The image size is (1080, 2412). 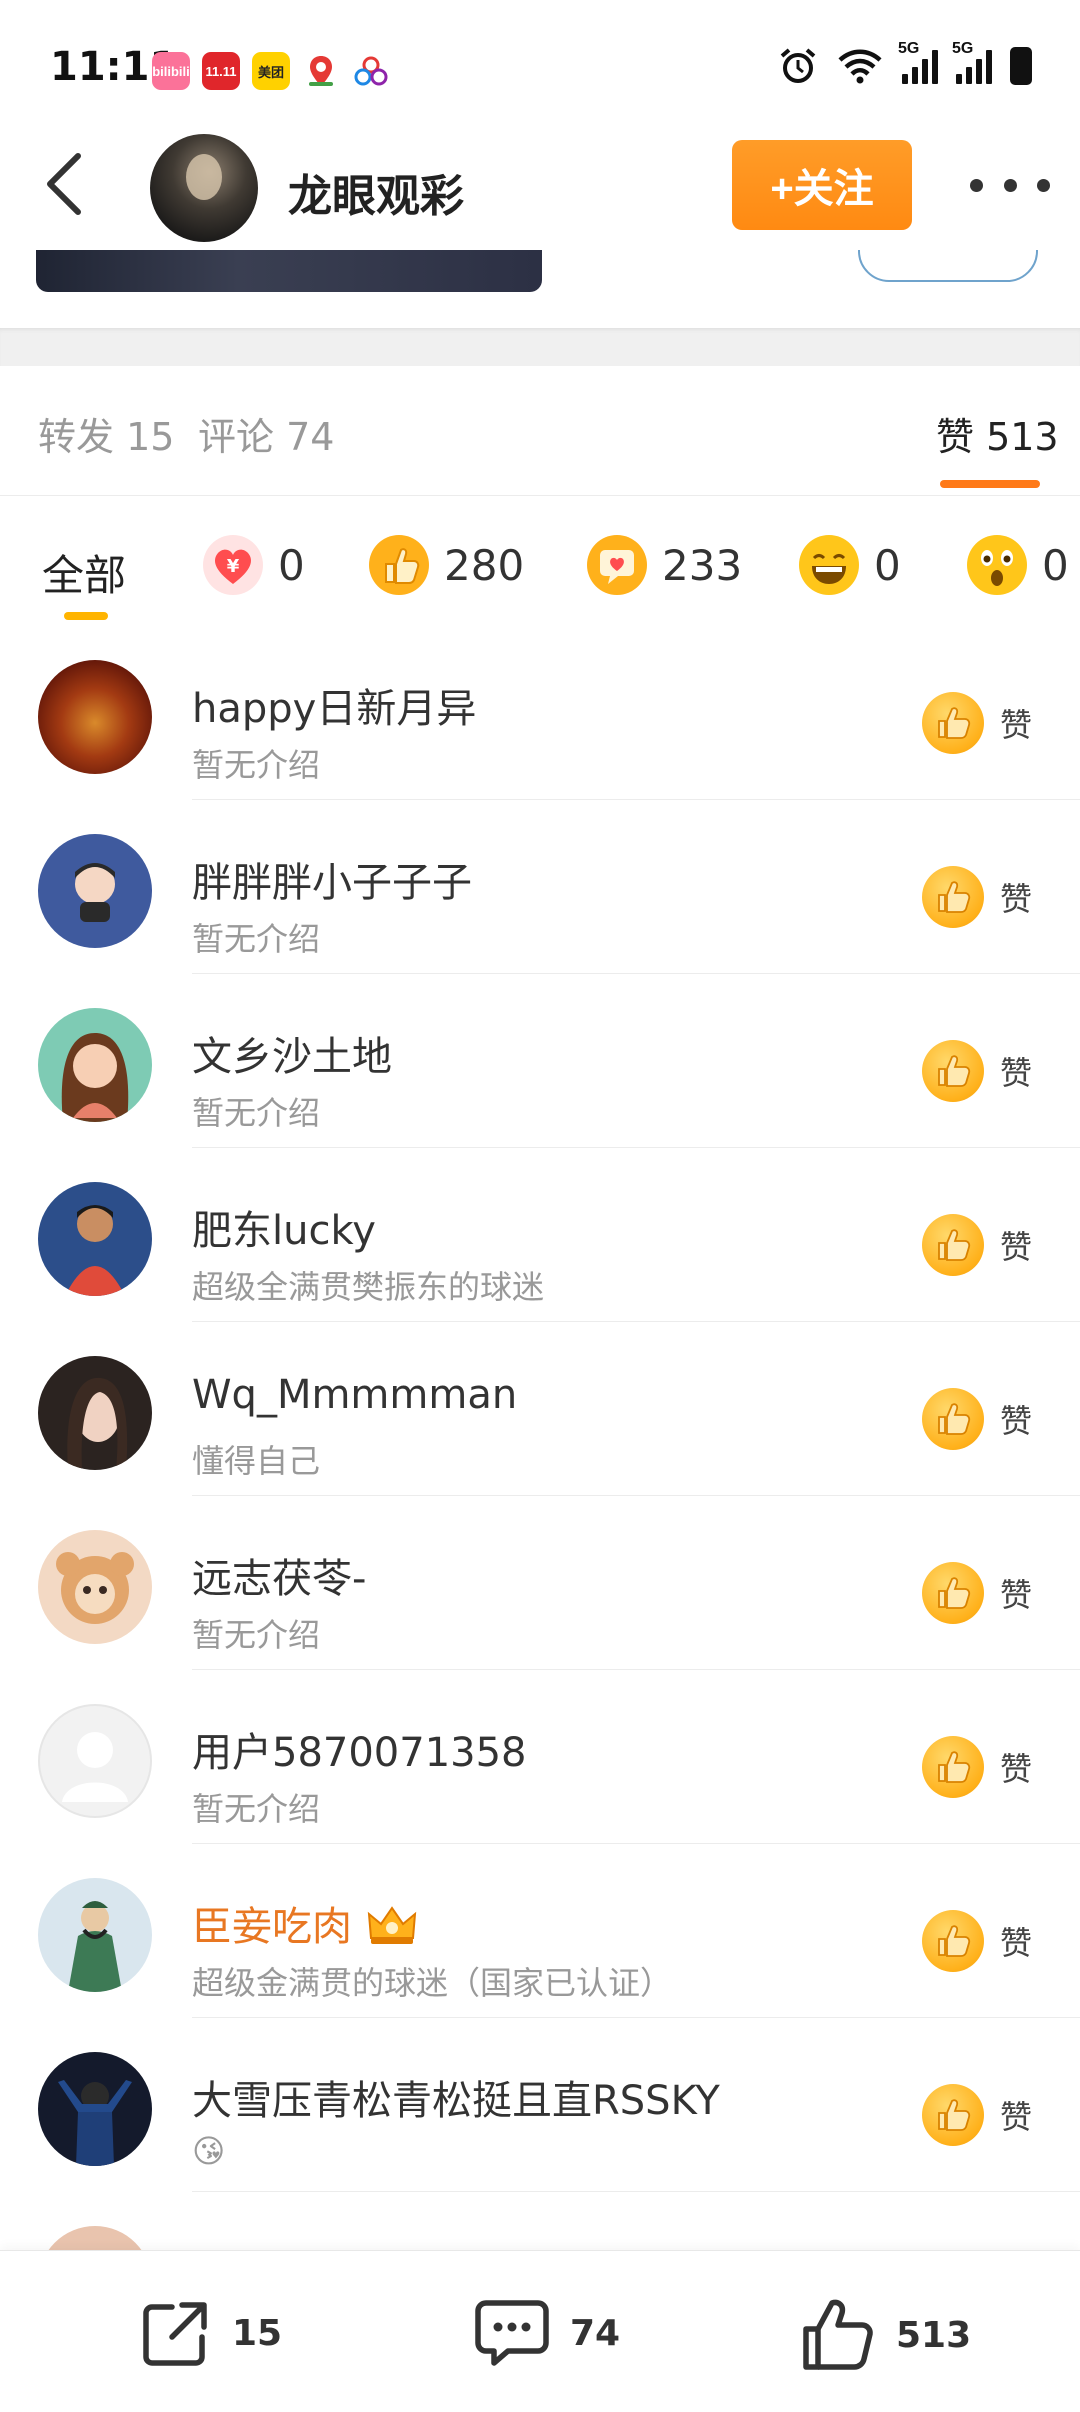 I want to click on user-name: Wq_Mmmmman, so click(x=354, y=1395).